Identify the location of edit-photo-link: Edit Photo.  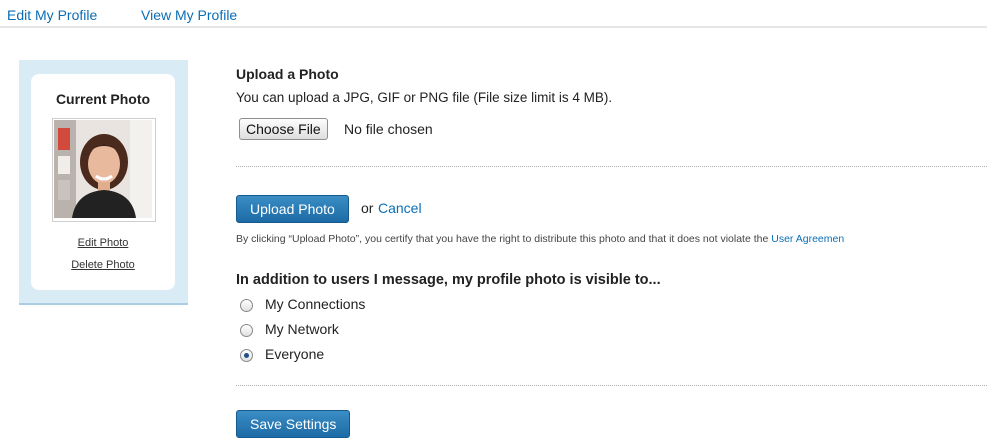
(103, 243).